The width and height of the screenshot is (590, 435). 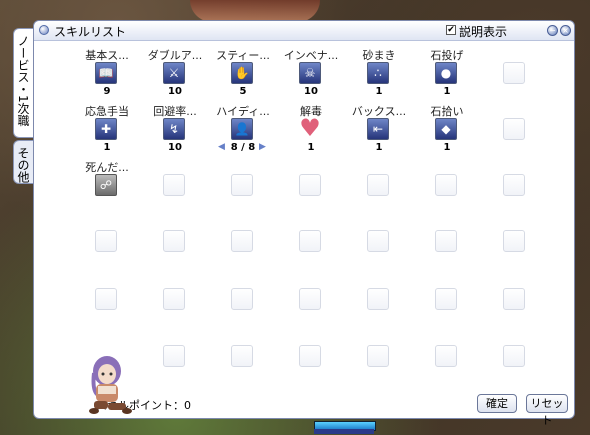 What do you see at coordinates (44, 30) in the screenshot?
I see `window-icon` at bounding box center [44, 30].